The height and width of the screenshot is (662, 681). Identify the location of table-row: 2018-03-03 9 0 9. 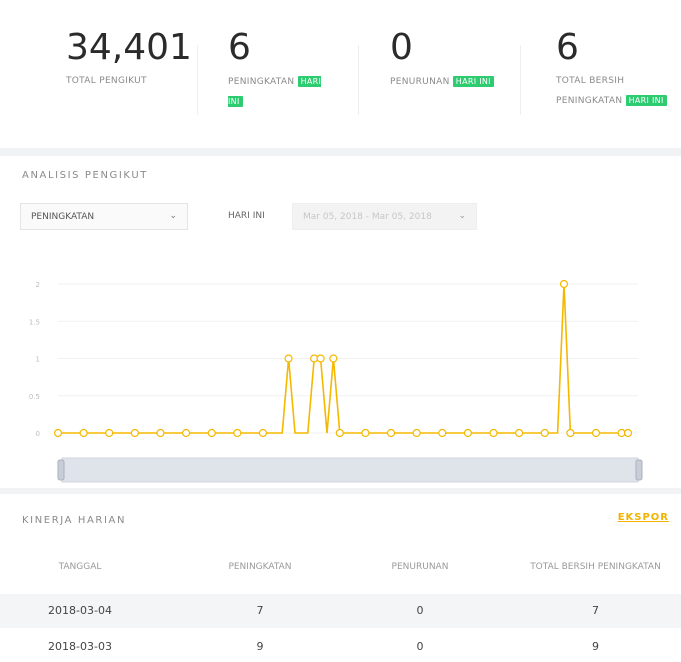
(340, 645).